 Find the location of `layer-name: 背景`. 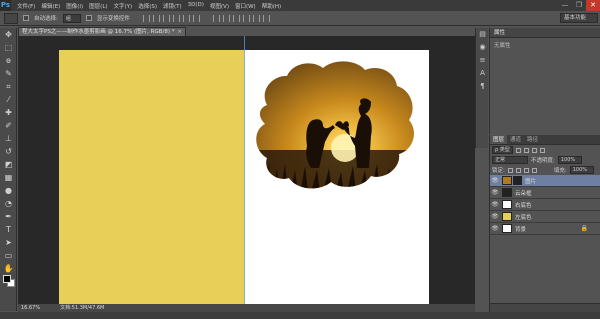

layer-name: 背景 is located at coordinates (521, 229).